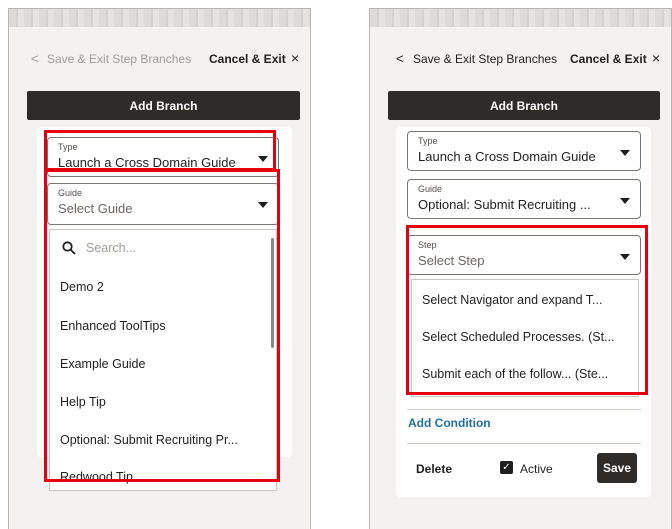  What do you see at coordinates (451, 260) in the screenshot?
I see `step-placeholder: Select Step` at bounding box center [451, 260].